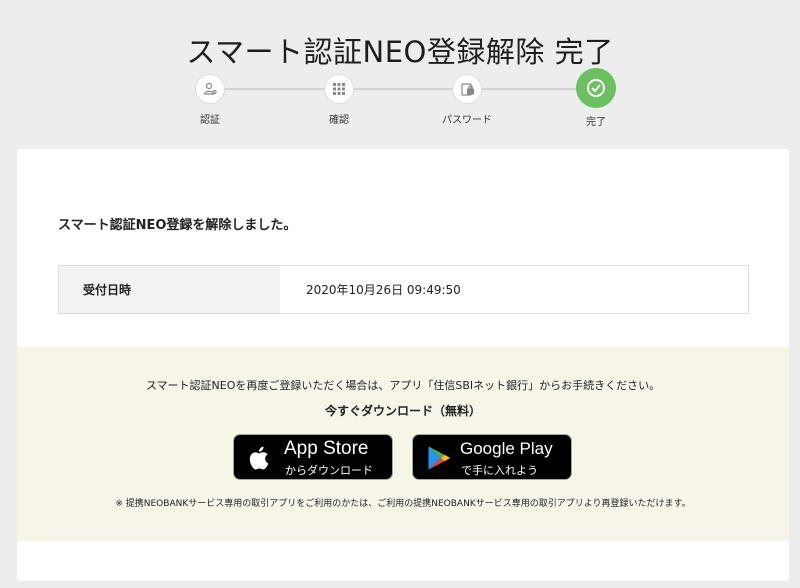 The width and height of the screenshot is (800, 588). What do you see at coordinates (177, 225) in the screenshot?
I see `result-message: スマート認証NEO登録を解除しました。` at bounding box center [177, 225].